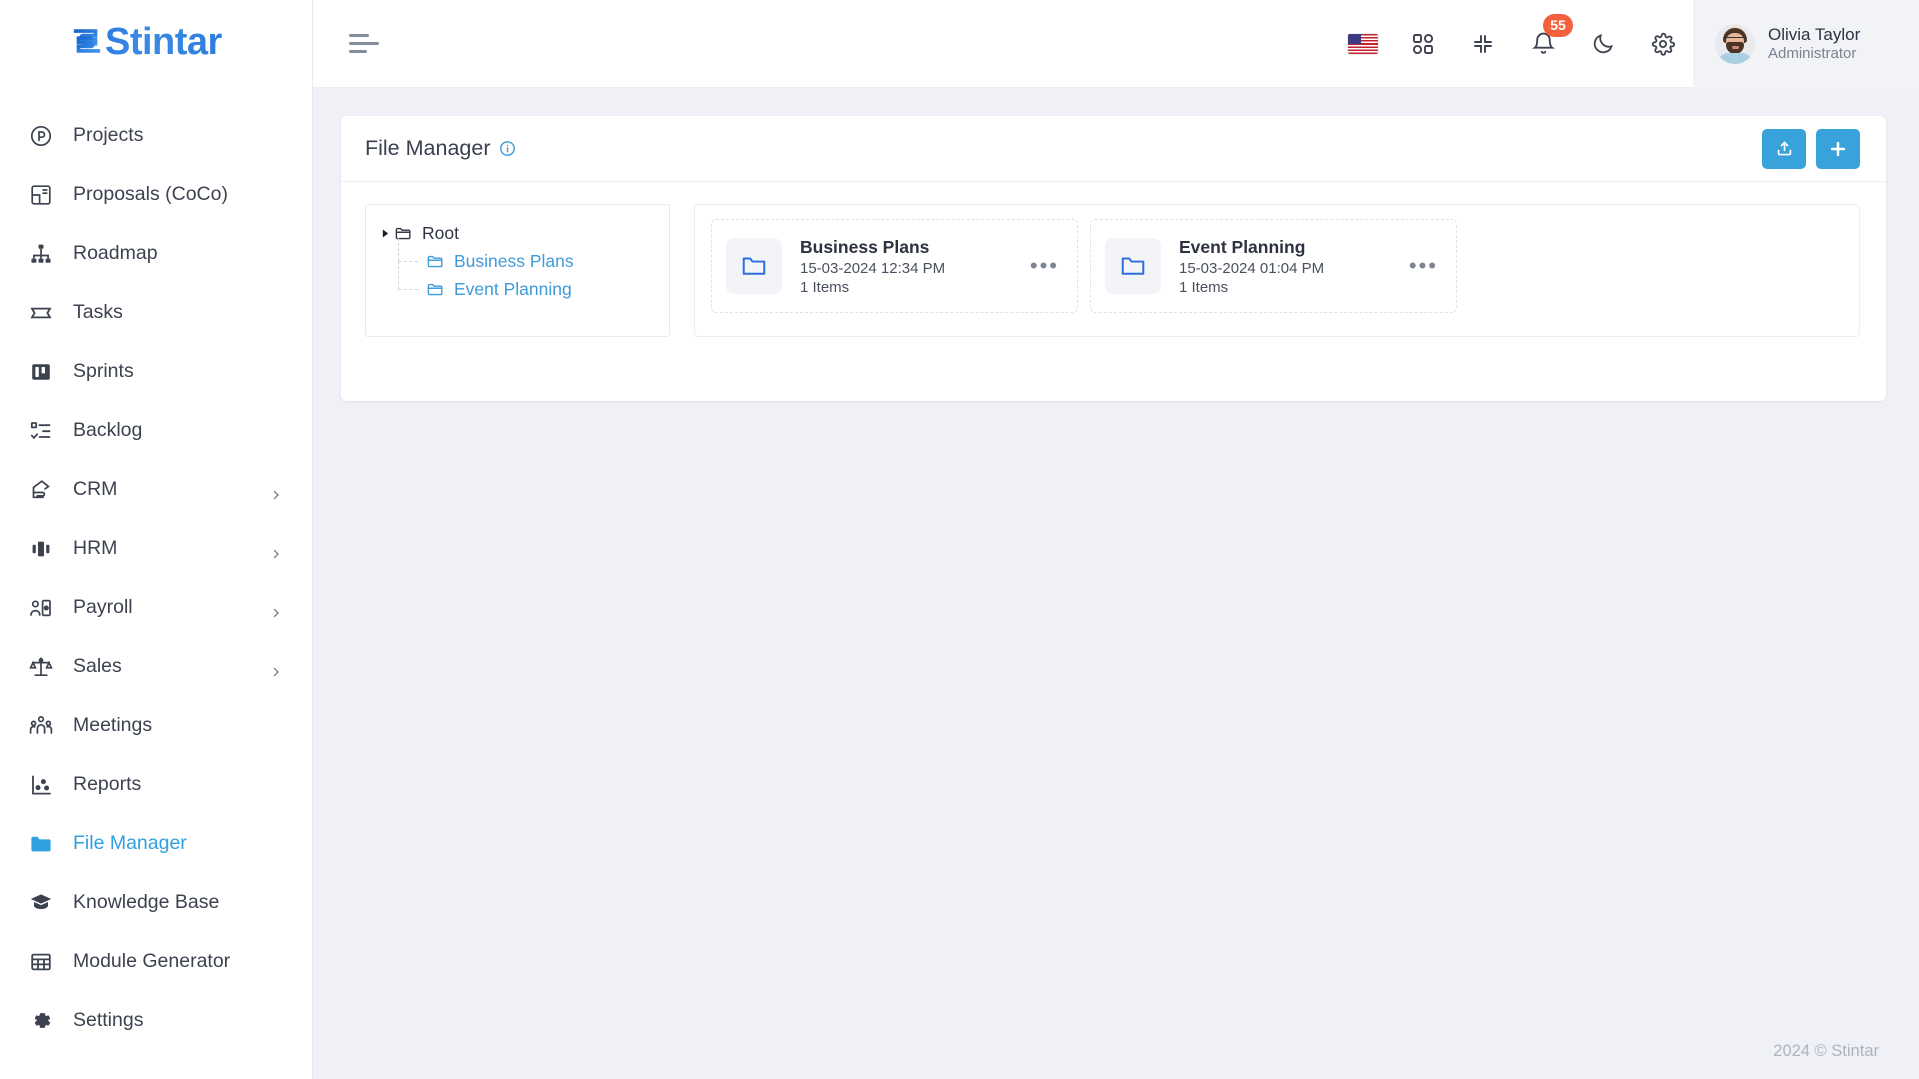 This screenshot has width=1919, height=1079. What do you see at coordinates (364, 43) in the screenshot?
I see `hamburger-icon` at bounding box center [364, 43].